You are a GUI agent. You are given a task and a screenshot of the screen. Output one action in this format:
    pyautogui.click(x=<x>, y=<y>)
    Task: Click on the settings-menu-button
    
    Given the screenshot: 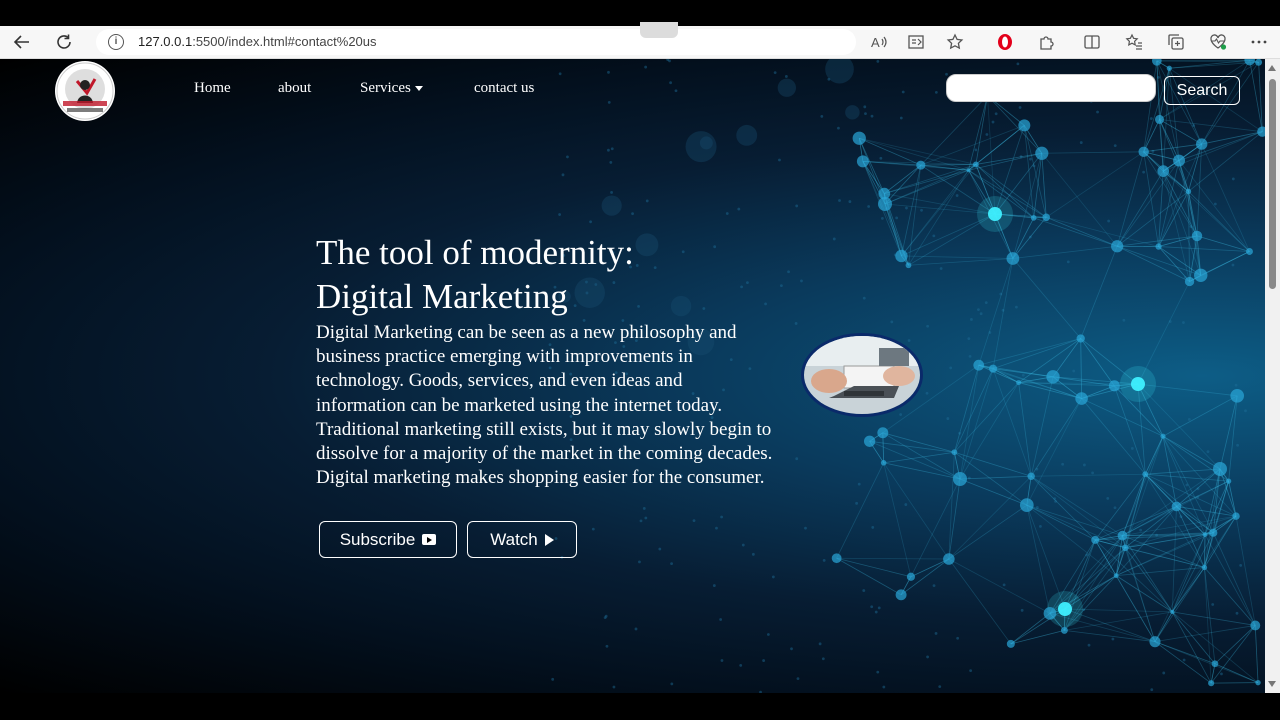 What is the action you would take?
    pyautogui.click(x=1259, y=42)
    